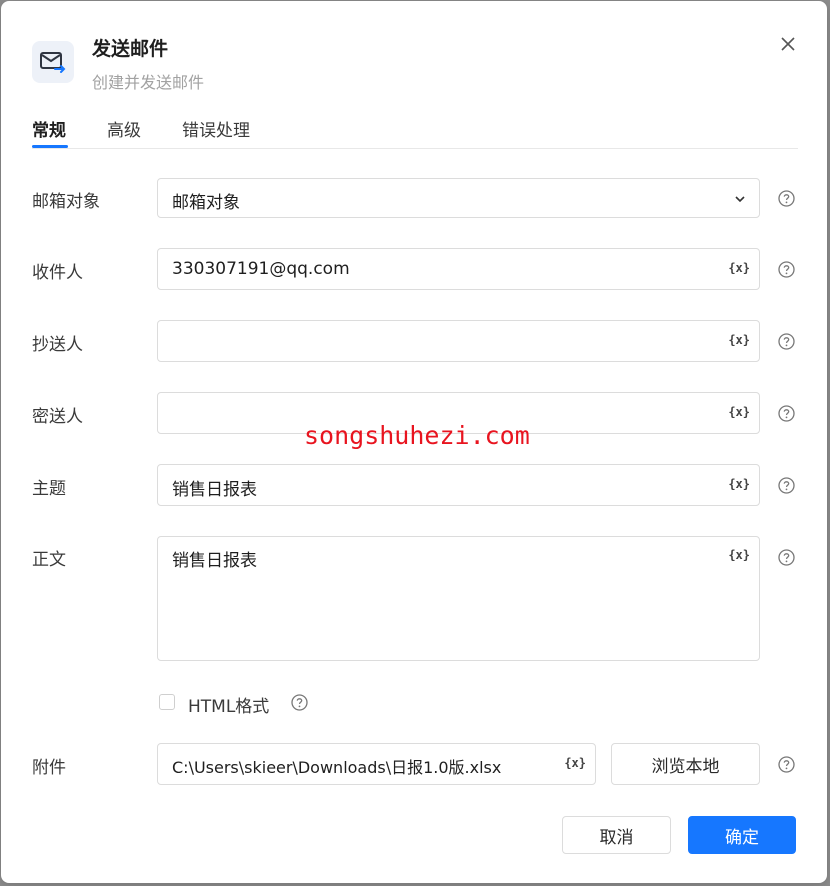  I want to click on bcc-help-icon, so click(786, 413).